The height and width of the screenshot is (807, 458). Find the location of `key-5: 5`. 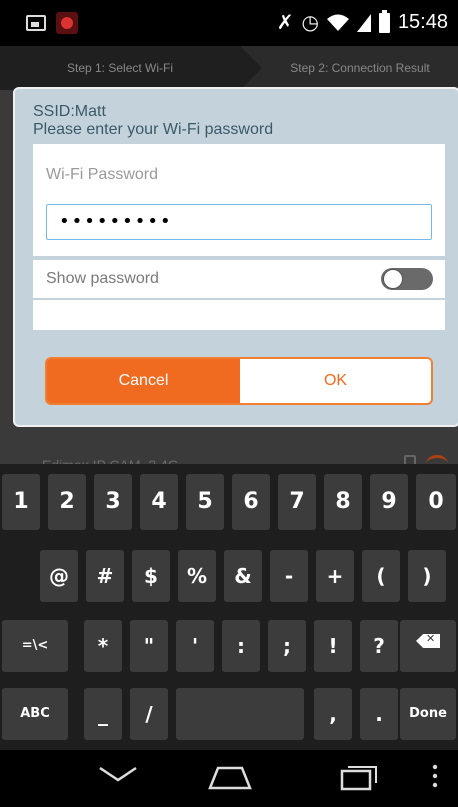

key-5: 5 is located at coordinates (205, 502).